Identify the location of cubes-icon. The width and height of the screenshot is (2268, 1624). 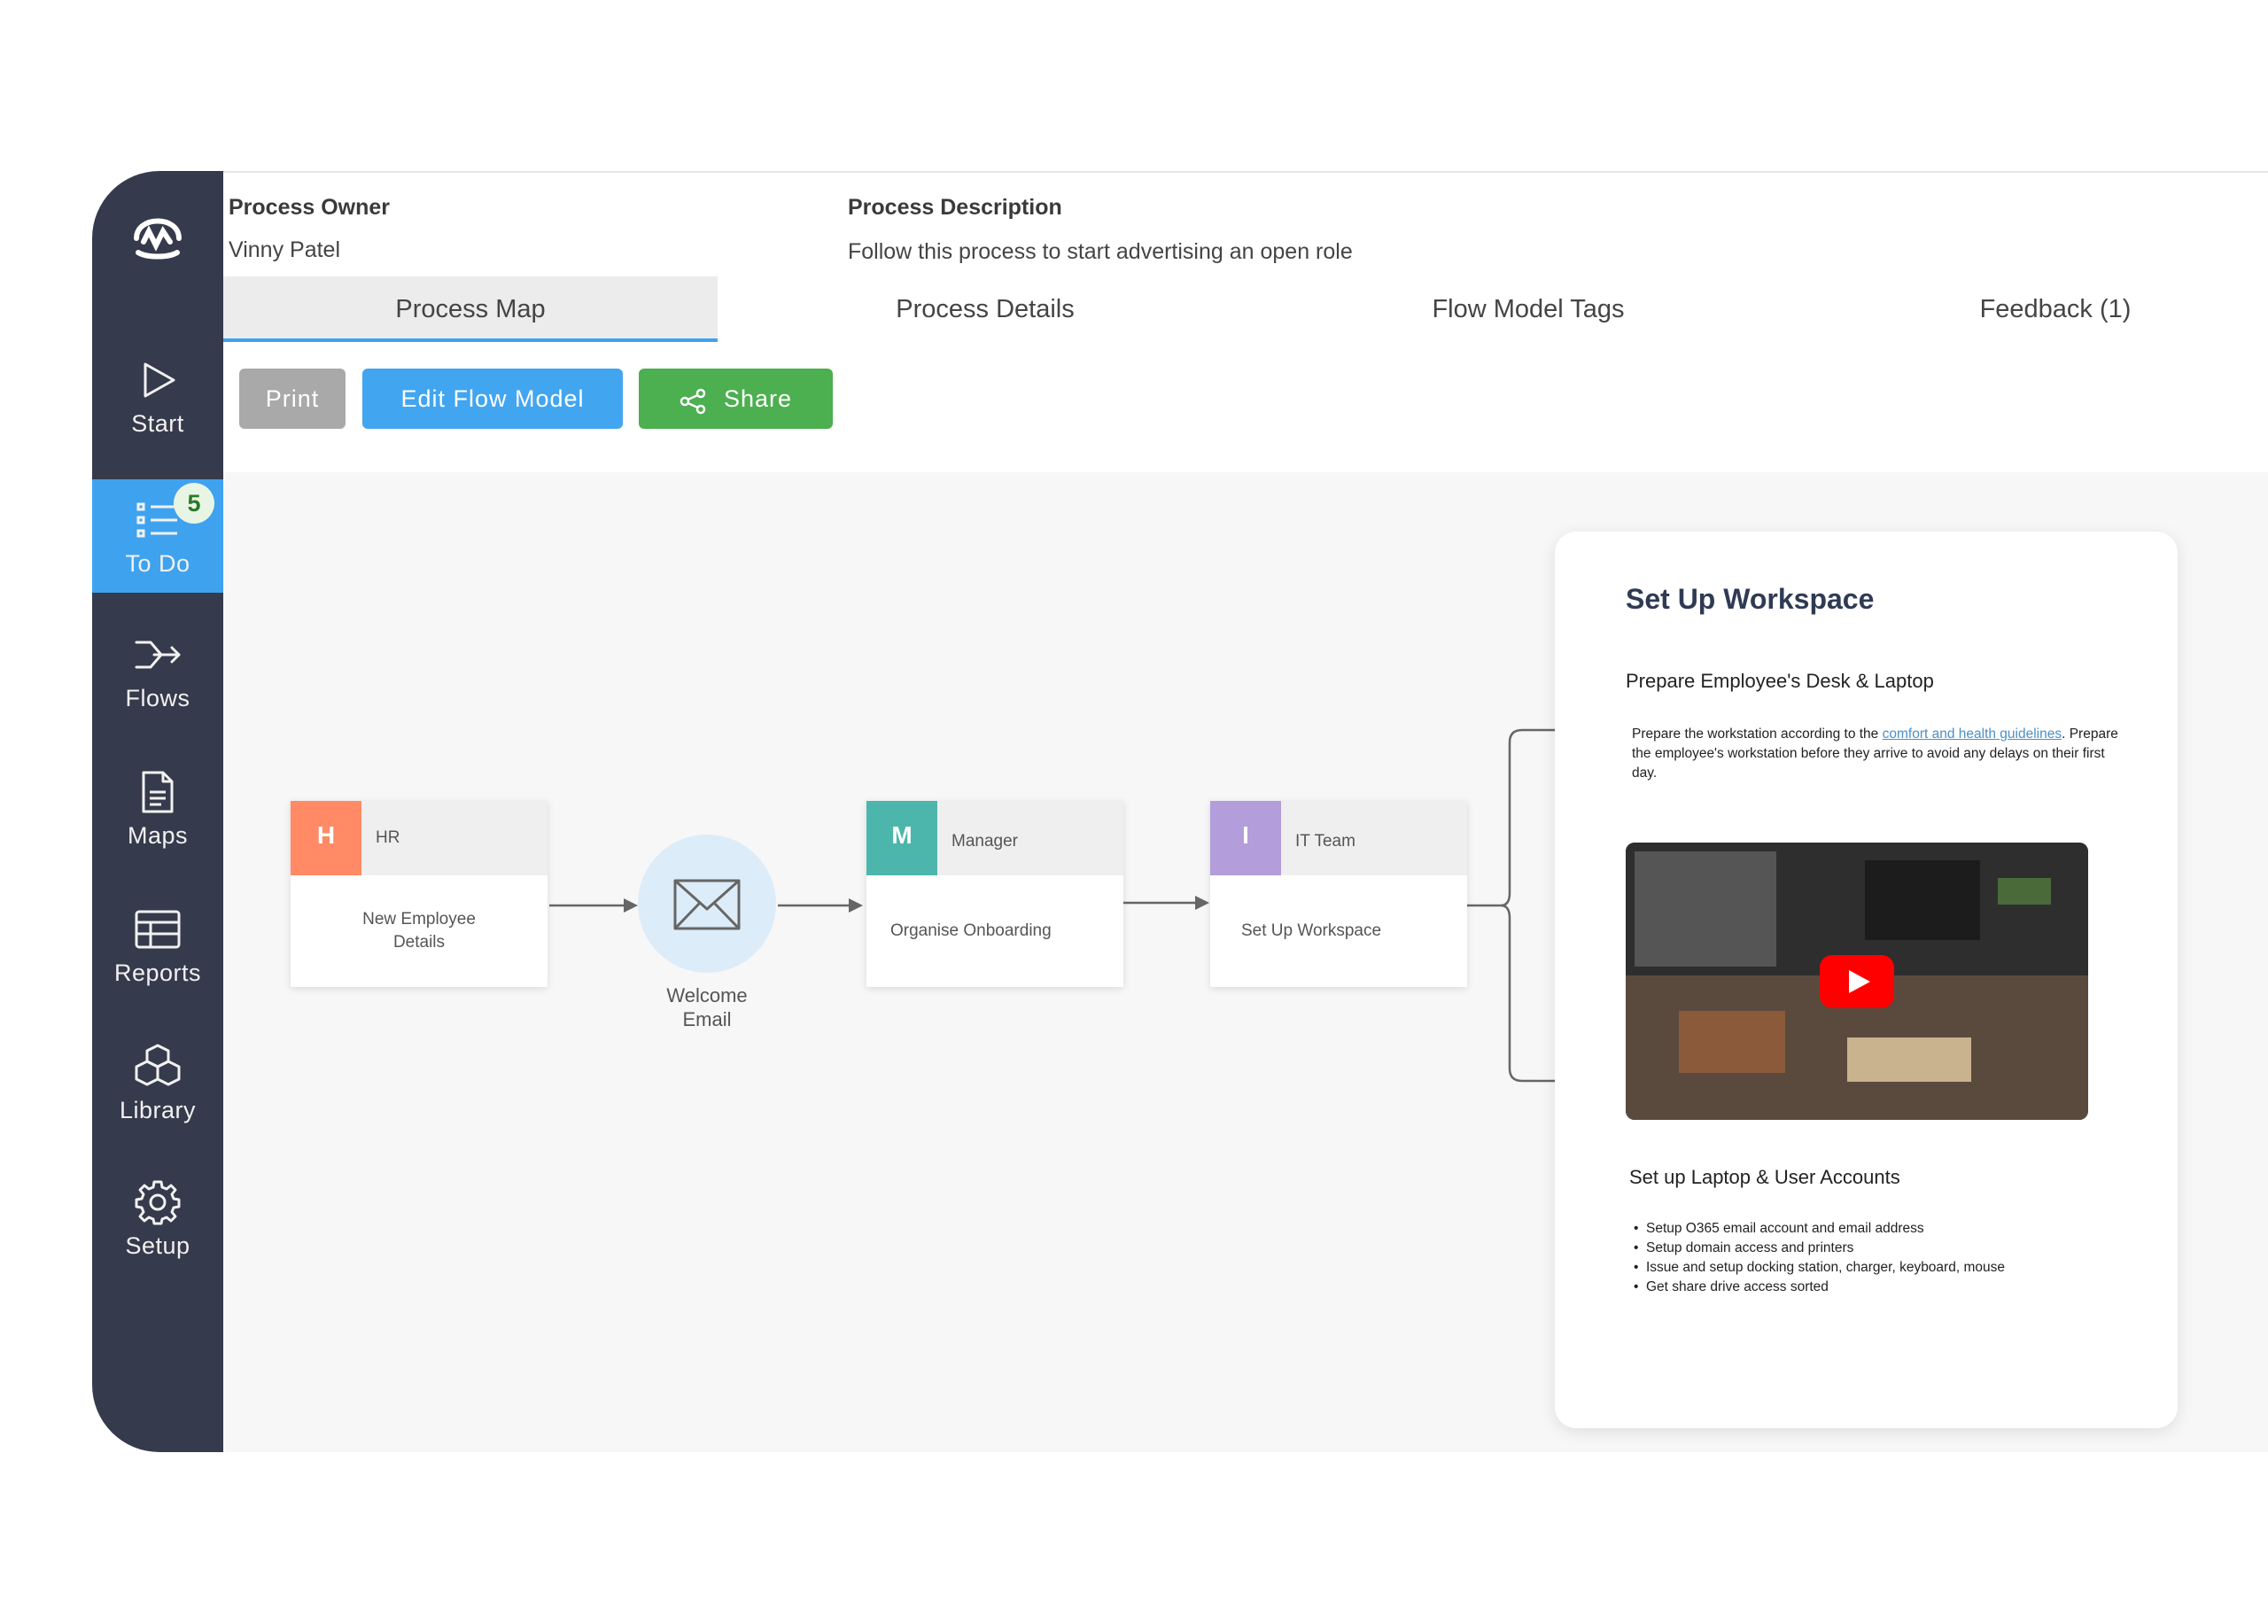
(158, 1065).